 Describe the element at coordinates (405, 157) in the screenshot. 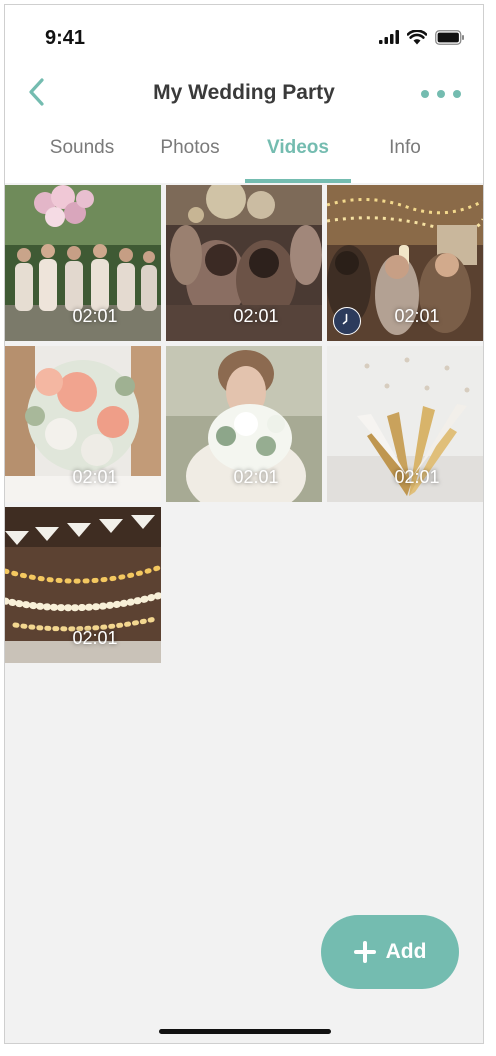

I see `tab-info: Info` at that location.